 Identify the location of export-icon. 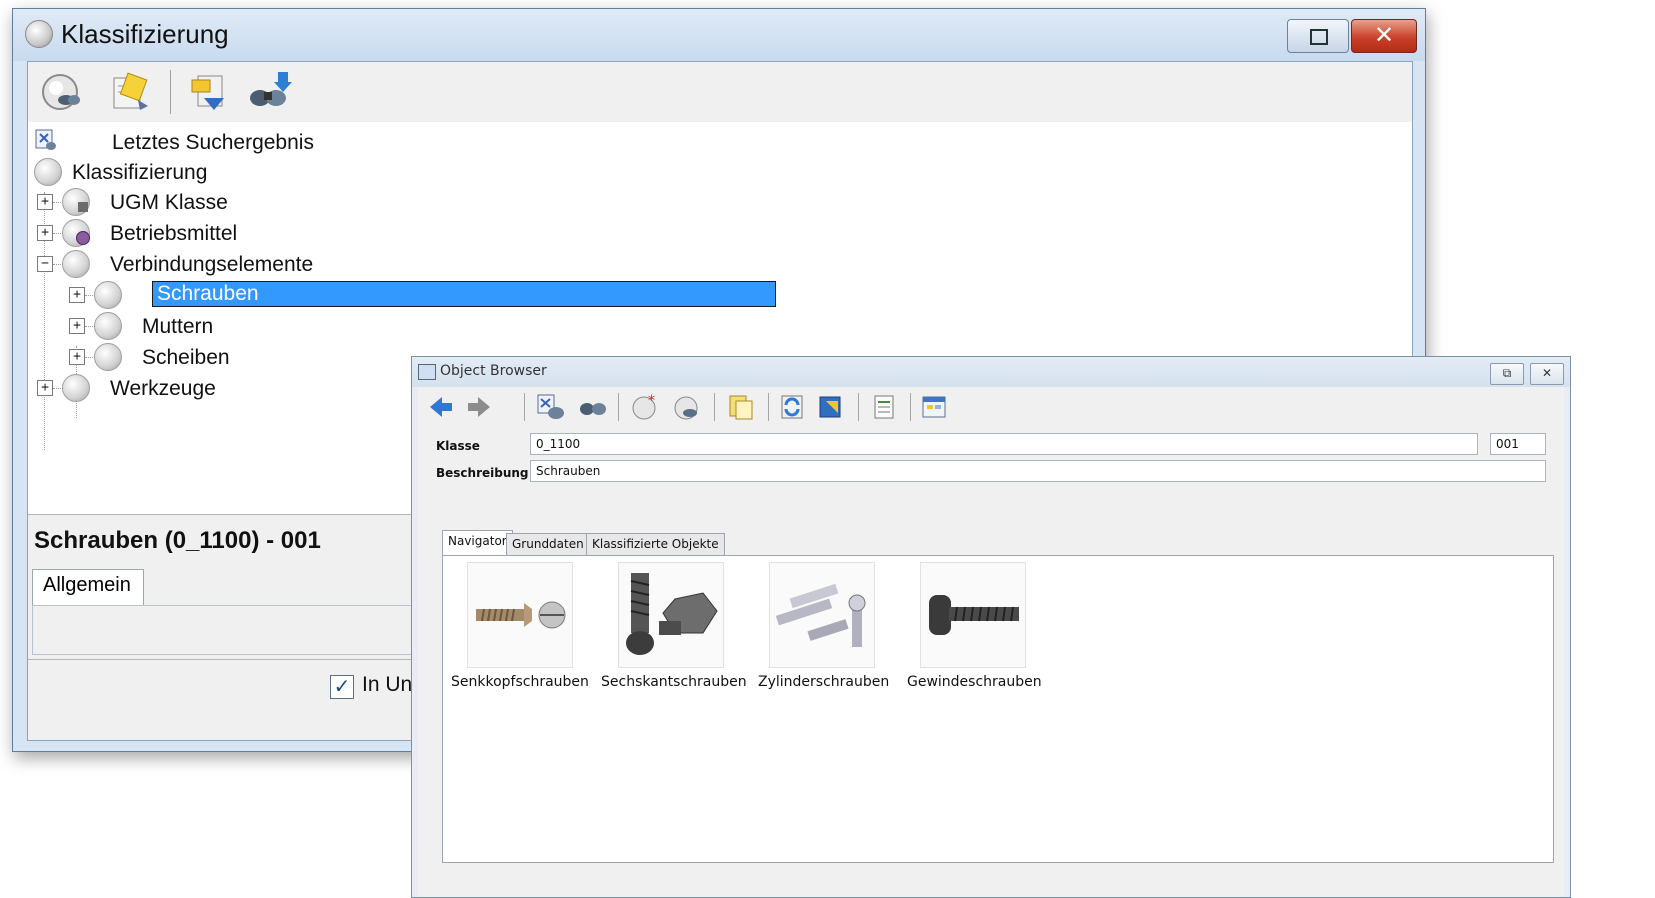
(831, 407).